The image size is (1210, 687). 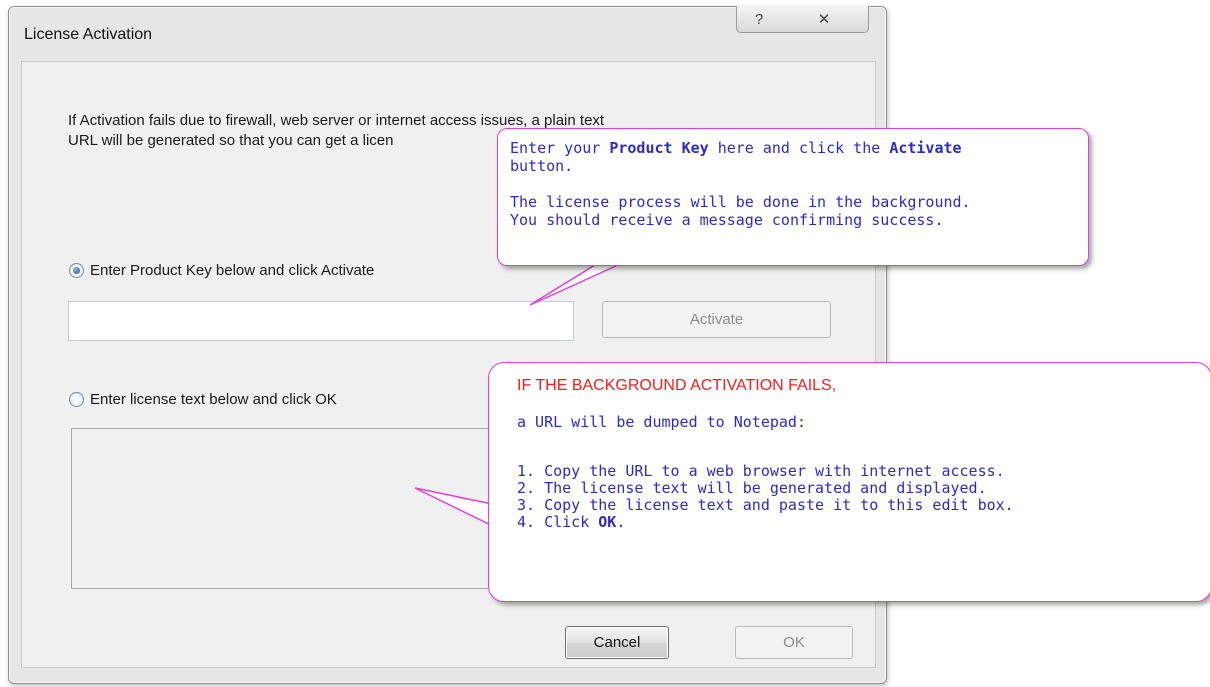 I want to click on callout-product-key-line2: button., so click(x=542, y=166).